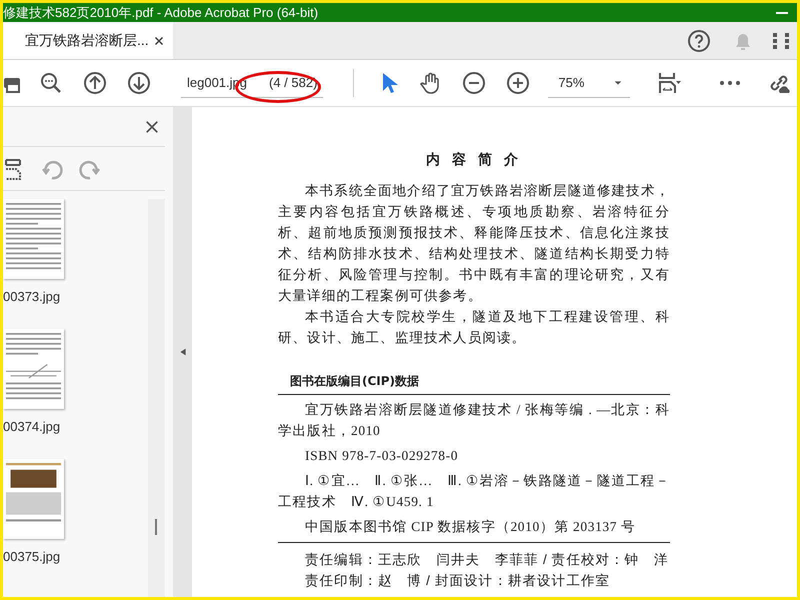 The height and width of the screenshot is (600, 800). I want to click on cip-line: Ⅰ. ①宜… Ⅱ. ①张… Ⅲ. ①岩溶－铁路隧道－隧道工程－工程技术 Ⅳ. ①U459. 1, so click(474, 491).